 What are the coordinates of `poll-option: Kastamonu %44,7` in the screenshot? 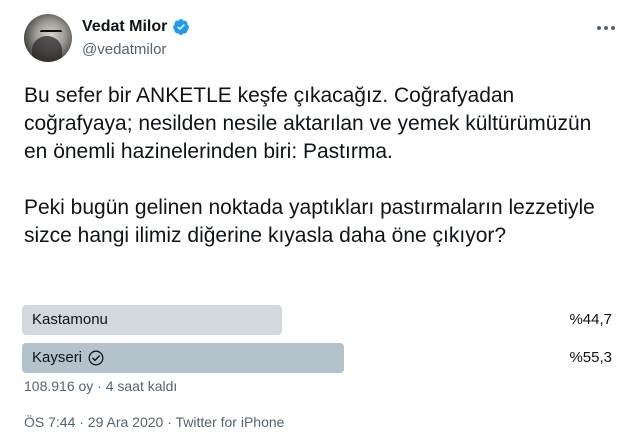 It's located at (317, 320).